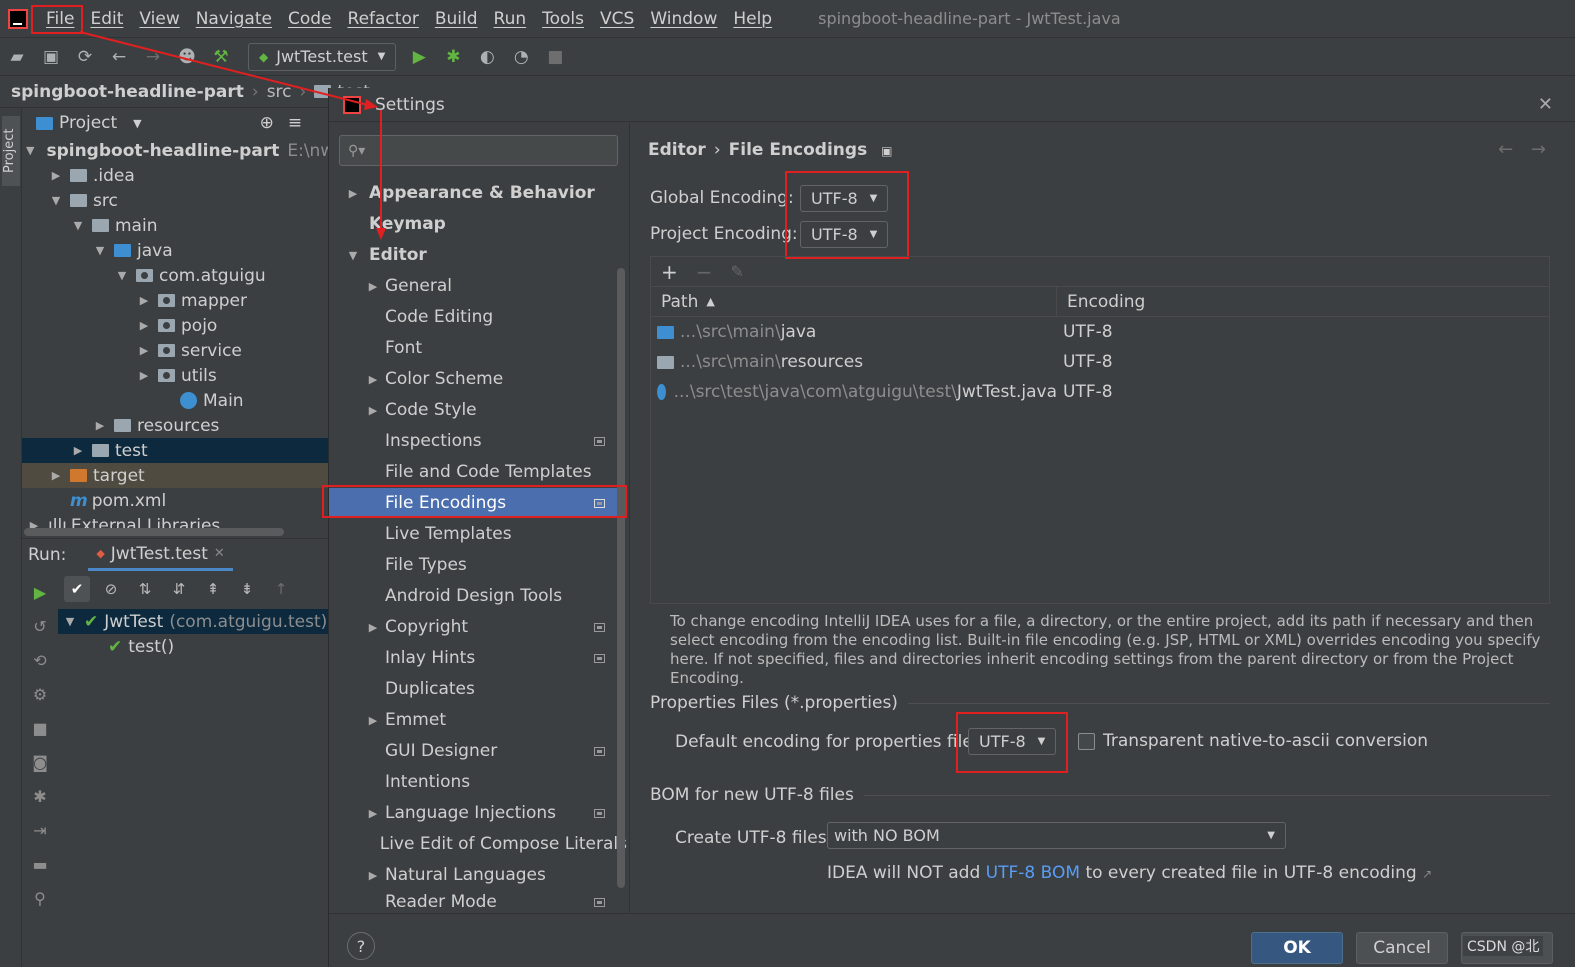 This screenshot has width=1575, height=967. What do you see at coordinates (40, 830) in the screenshot?
I see `exit-icon: ⇥` at bounding box center [40, 830].